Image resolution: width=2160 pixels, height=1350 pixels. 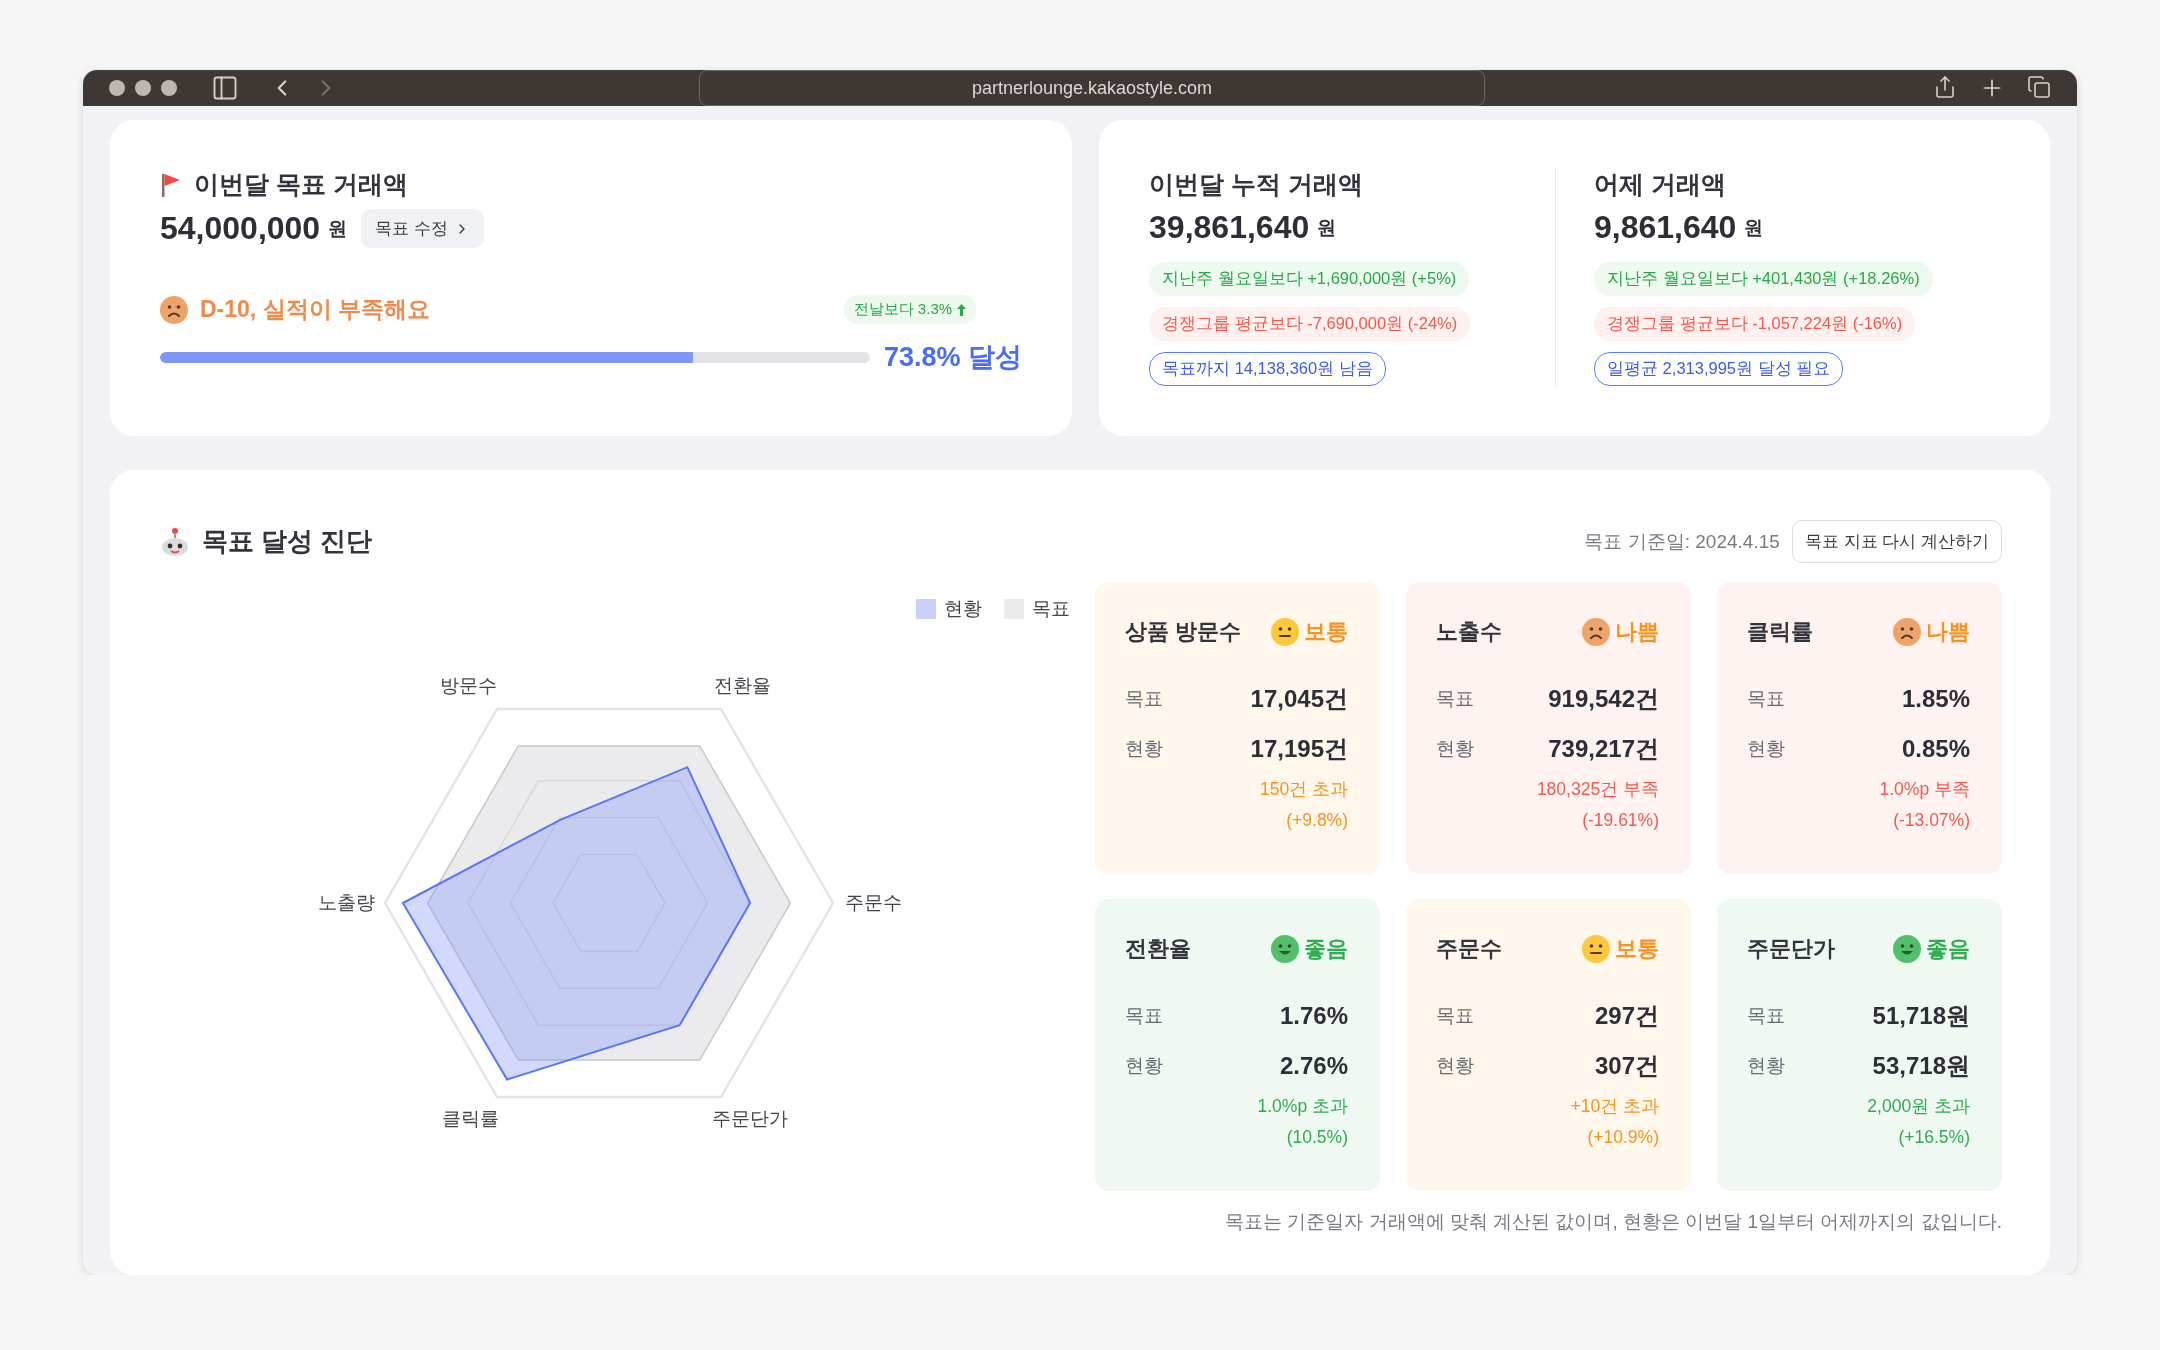 What do you see at coordinates (1763, 279) in the screenshot?
I see `comparison-chip: 지난주 월요일보다 +401,430원 (+18.26%)` at bounding box center [1763, 279].